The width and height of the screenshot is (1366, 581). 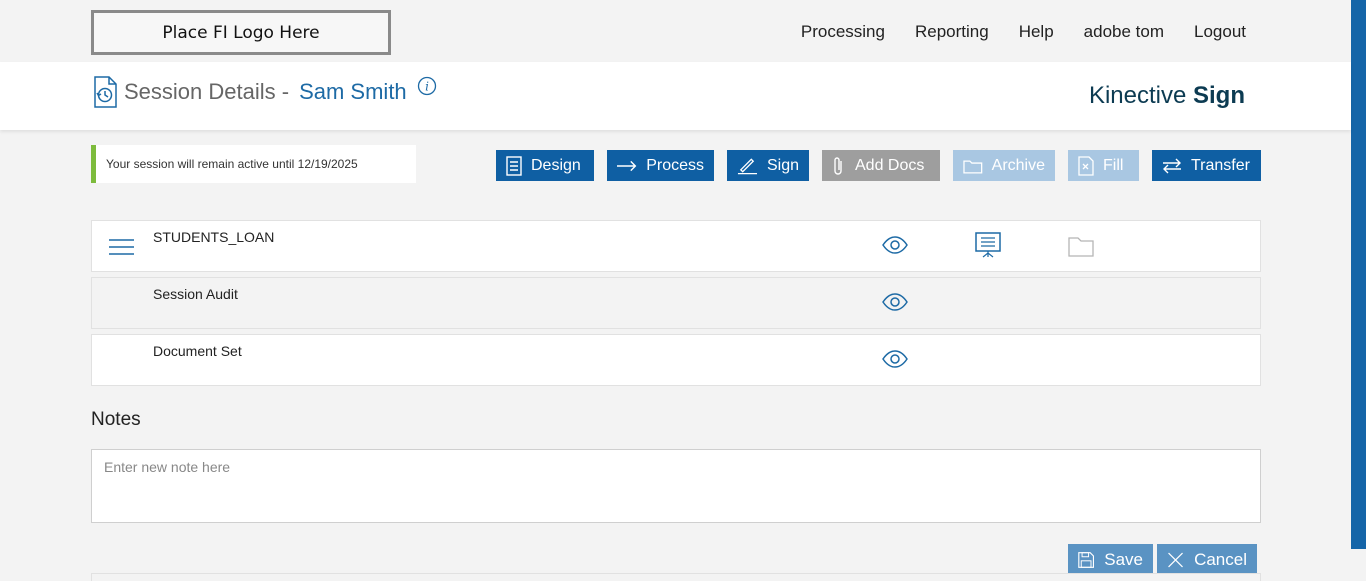 What do you see at coordinates (121, 247) in the screenshot?
I see `hamburger-icon` at bounding box center [121, 247].